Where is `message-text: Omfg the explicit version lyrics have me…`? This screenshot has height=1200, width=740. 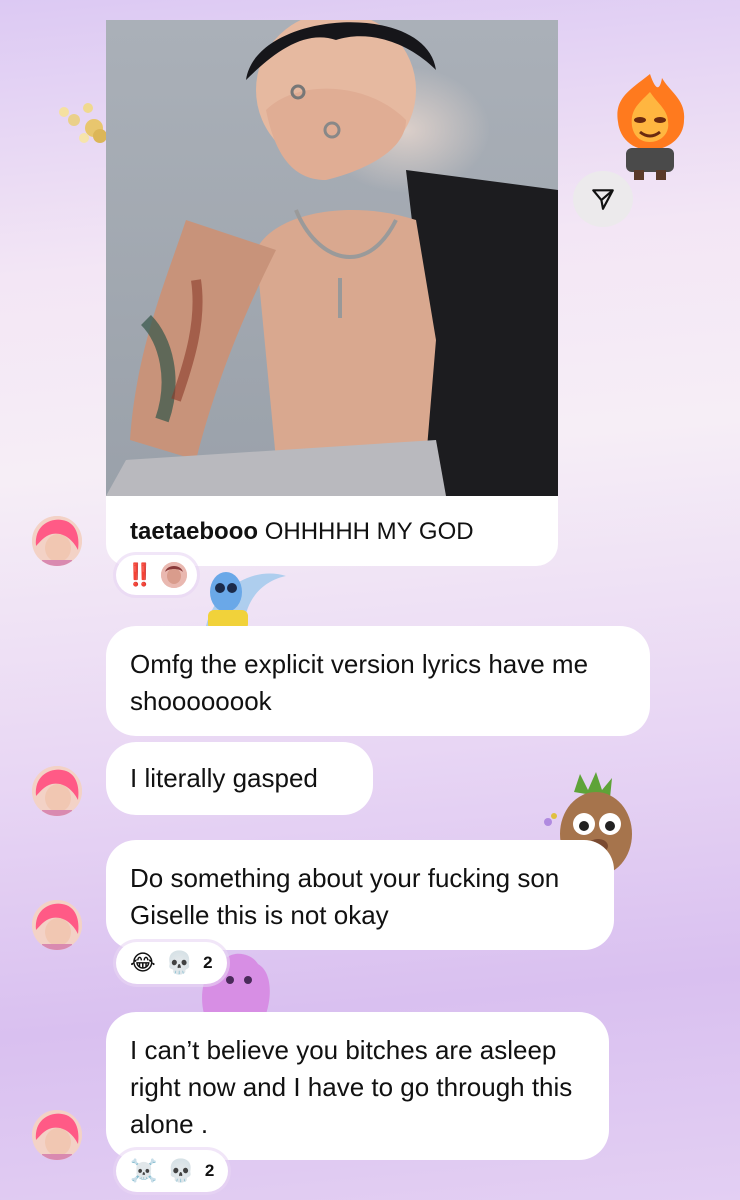 message-text: Omfg the explicit version lyrics have me… is located at coordinates (359, 682).